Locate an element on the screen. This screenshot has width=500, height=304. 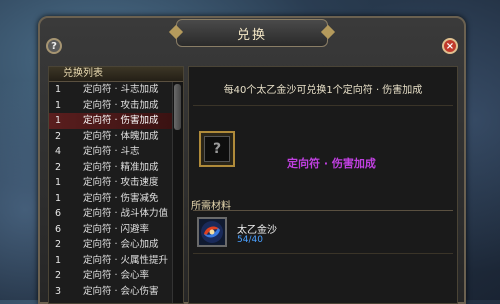
material-count: 54/40 is located at coordinates (250, 240).